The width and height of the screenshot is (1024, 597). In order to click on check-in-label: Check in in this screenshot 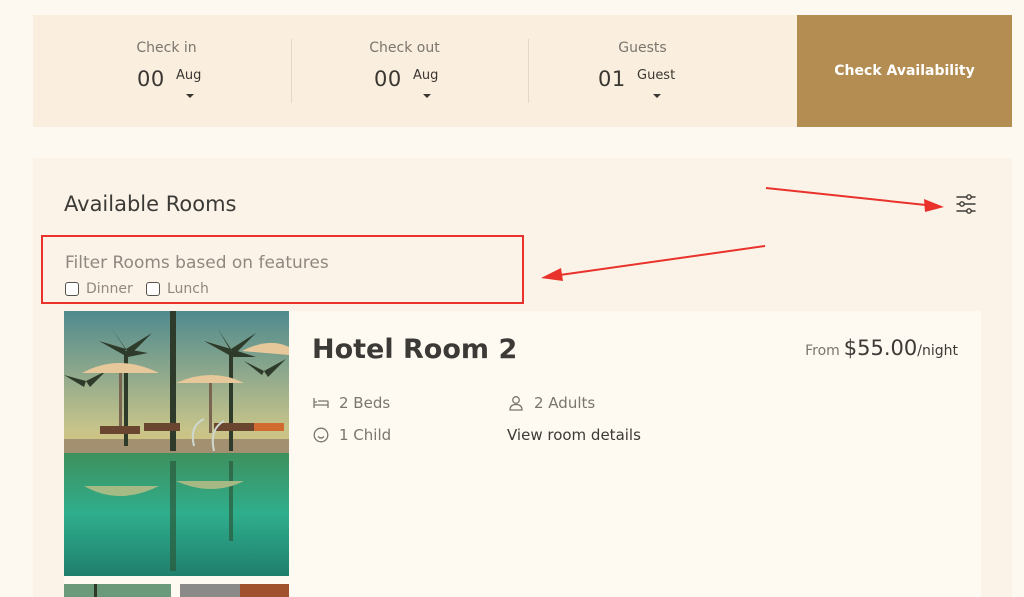, I will do `click(166, 48)`.